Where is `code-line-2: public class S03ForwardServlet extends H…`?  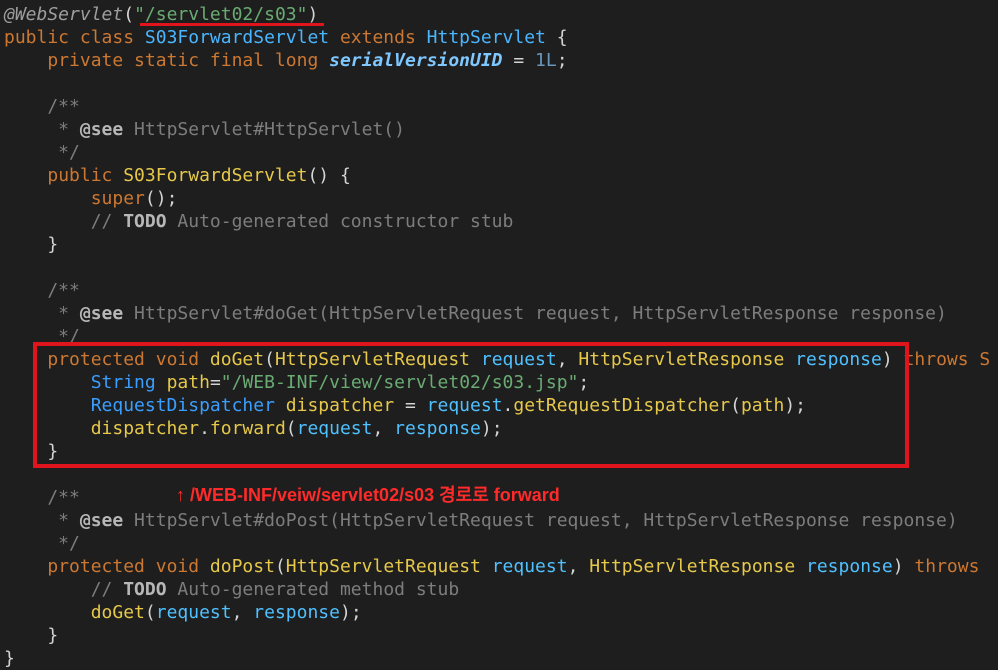
code-line-2: public class S03ForwardServlet extends H… is located at coordinates (286, 37).